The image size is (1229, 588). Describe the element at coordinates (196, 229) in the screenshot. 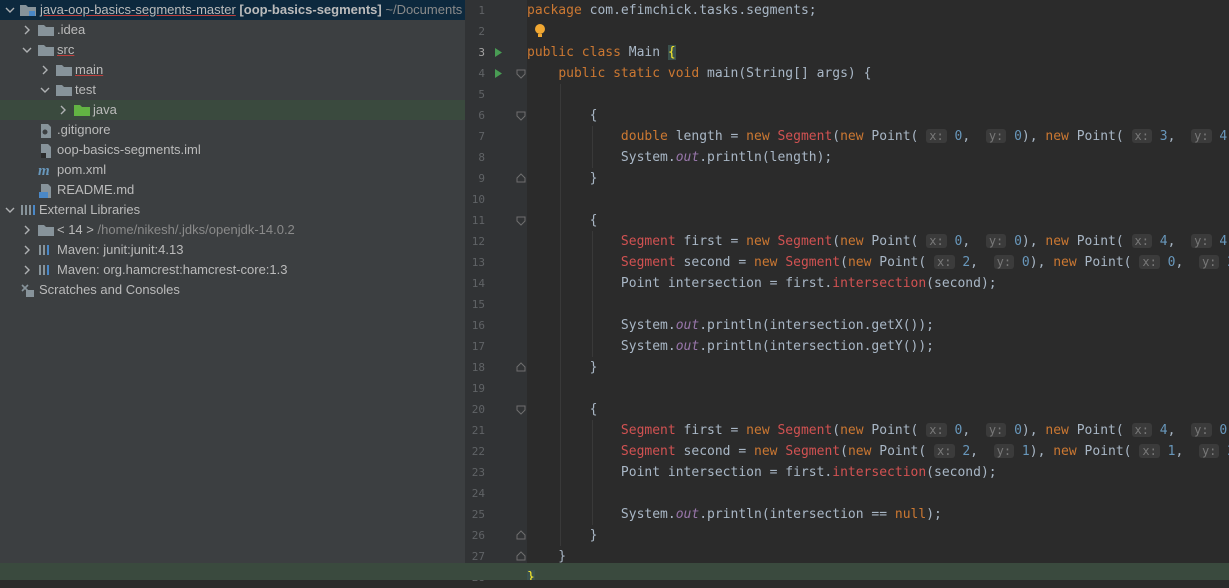

I see `jdk-path: /home/nikesh/.jdks/openjdk-14.0.2` at that location.